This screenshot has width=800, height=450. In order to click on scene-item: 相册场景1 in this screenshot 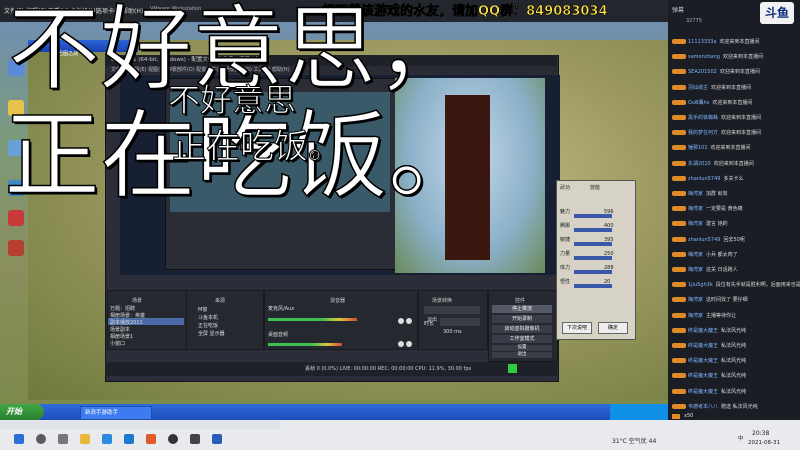, I will do `click(121, 336)`.